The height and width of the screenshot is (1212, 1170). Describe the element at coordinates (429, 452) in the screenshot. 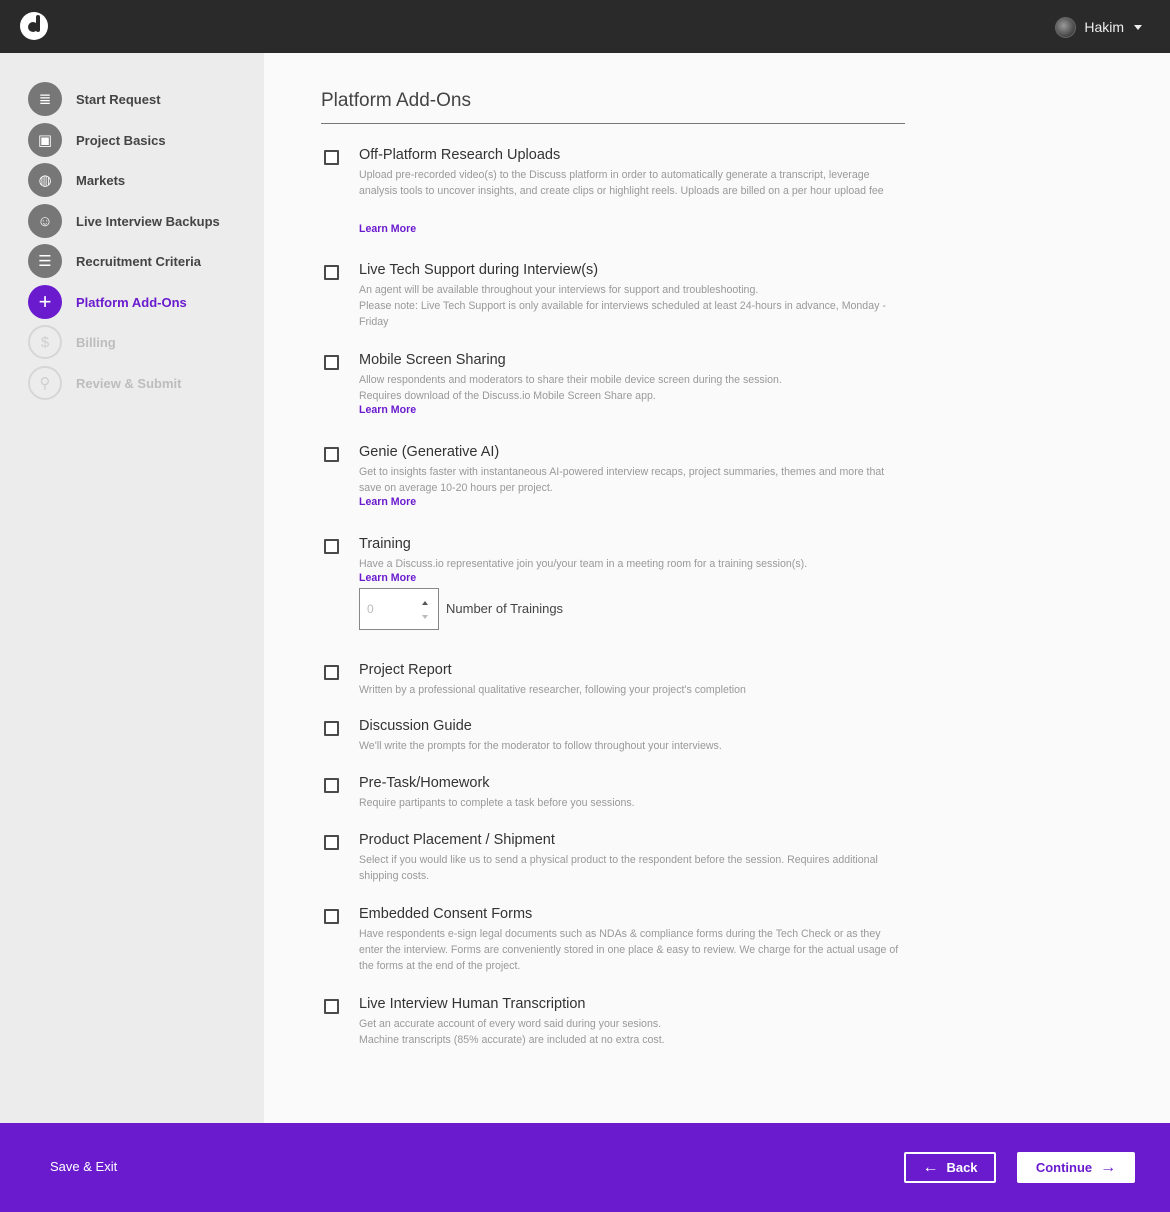

I see `addon-name: Genie (Generative AI)` at that location.